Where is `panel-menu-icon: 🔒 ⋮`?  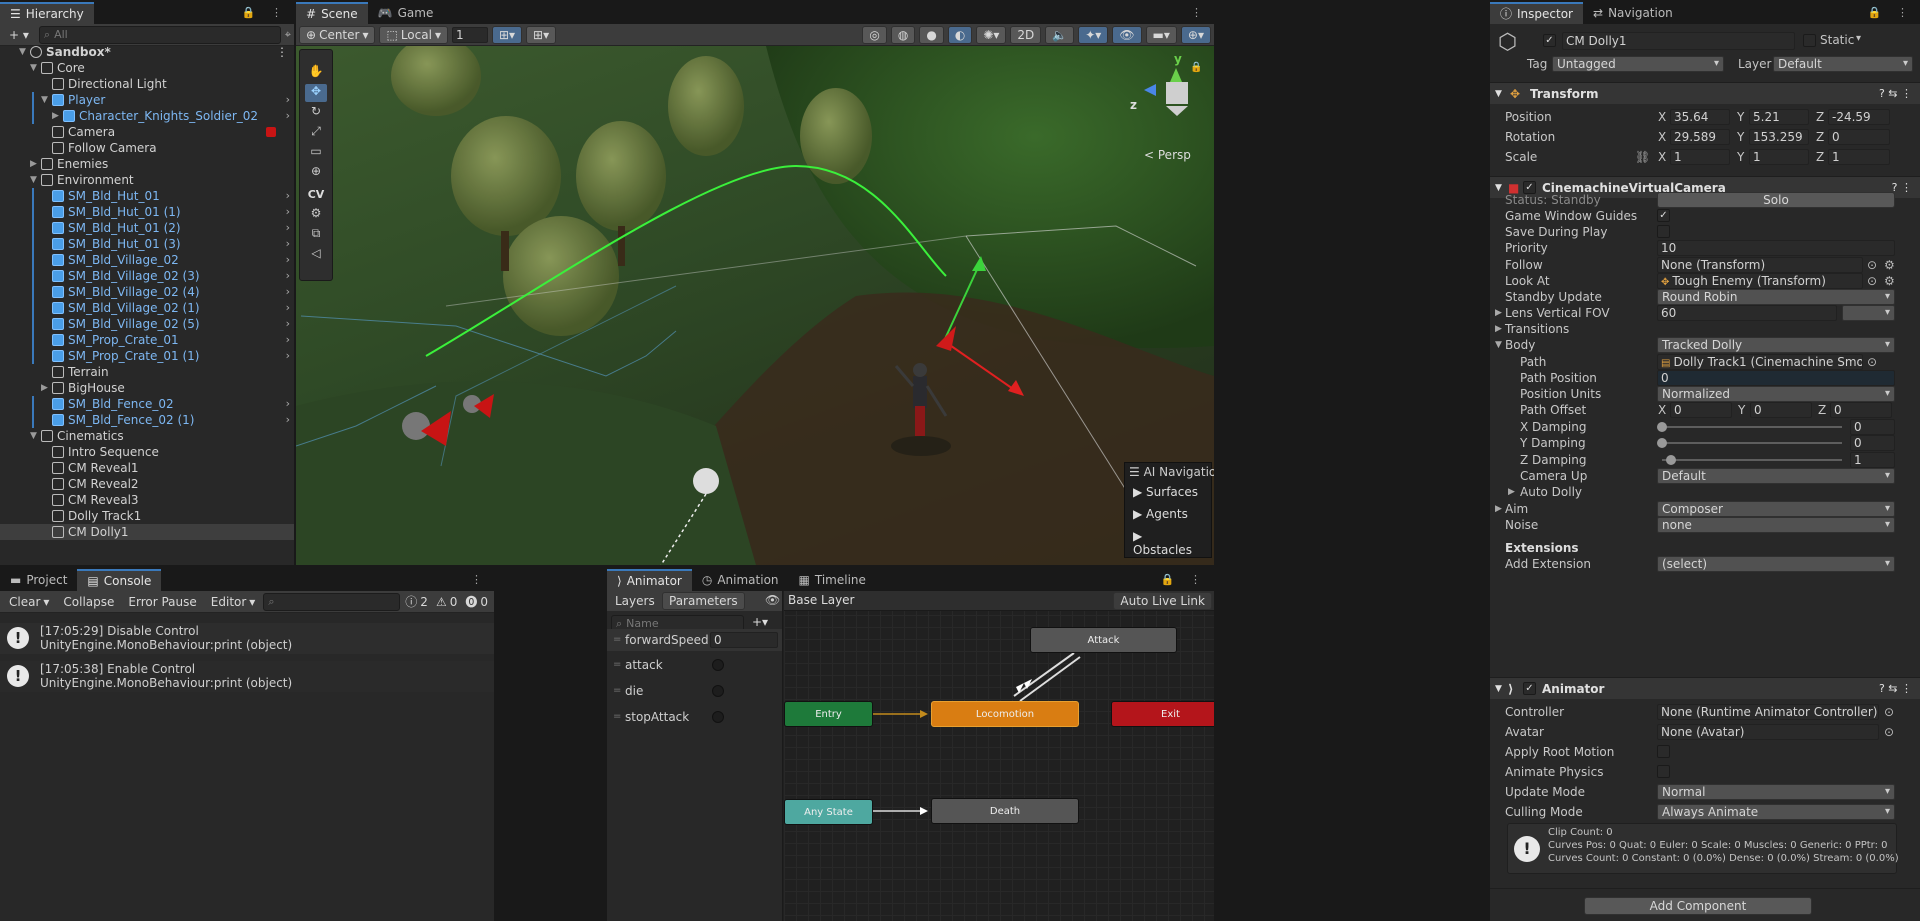 panel-menu-icon: 🔒 ⋮ is located at coordinates (265, 12).